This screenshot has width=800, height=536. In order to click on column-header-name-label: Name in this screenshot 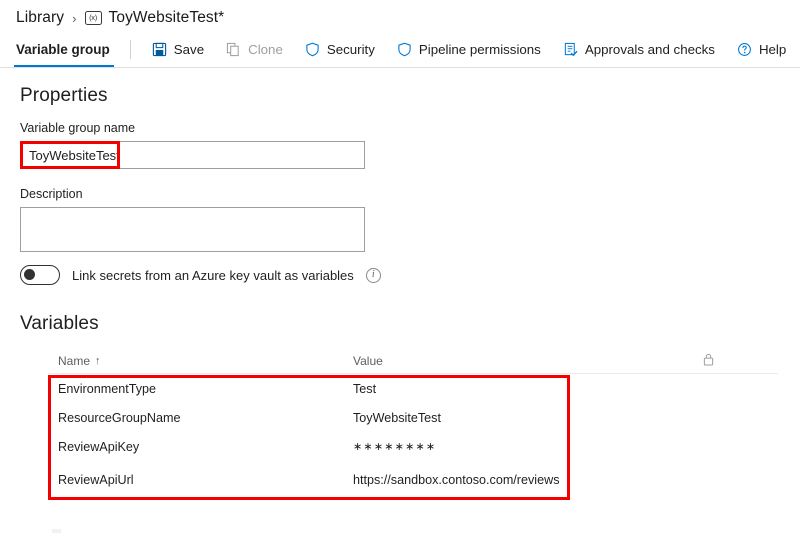, I will do `click(74, 360)`.